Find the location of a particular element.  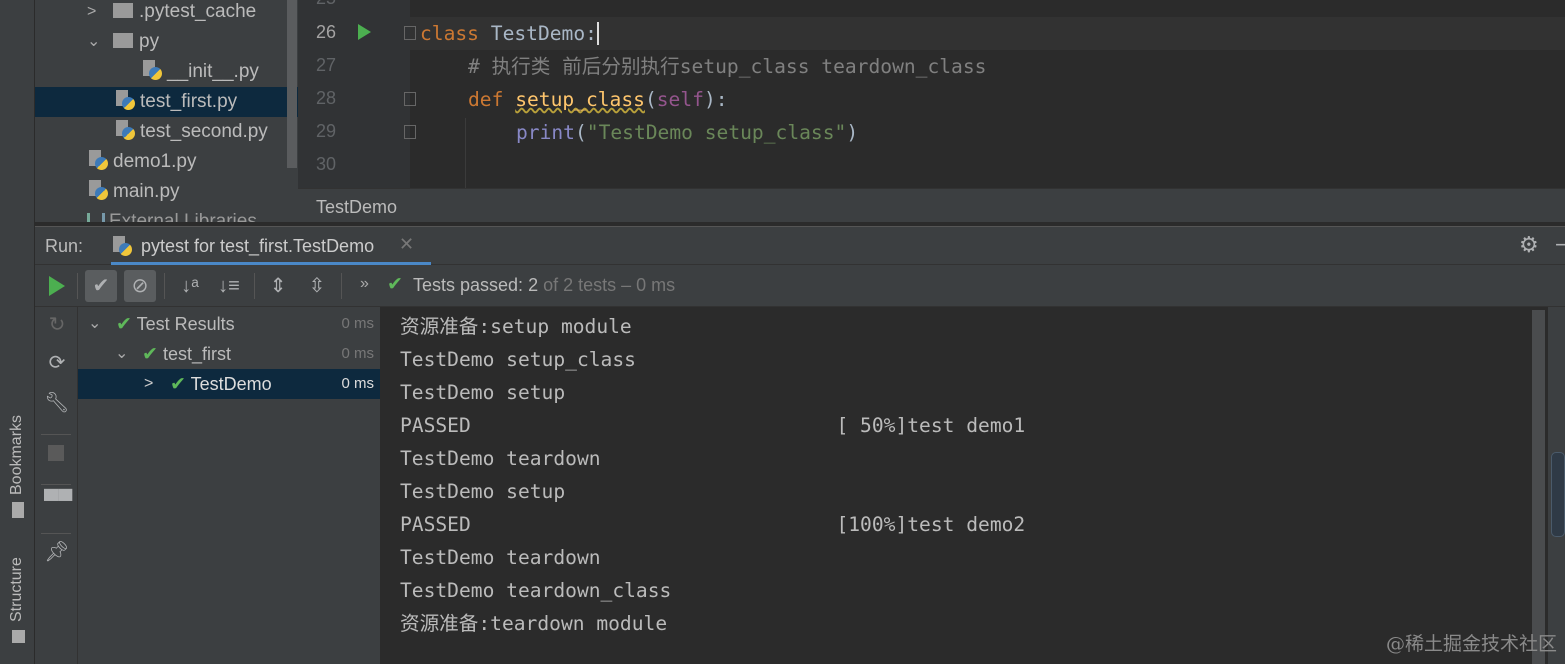

watermark: @稀土掘金技术社区 is located at coordinates (1471, 644).